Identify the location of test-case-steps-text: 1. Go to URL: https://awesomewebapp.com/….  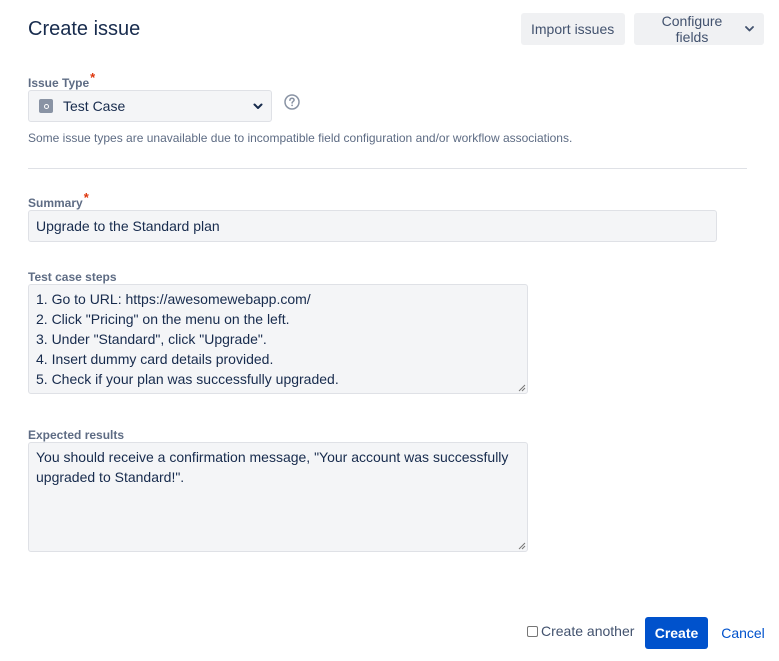
(187, 339).